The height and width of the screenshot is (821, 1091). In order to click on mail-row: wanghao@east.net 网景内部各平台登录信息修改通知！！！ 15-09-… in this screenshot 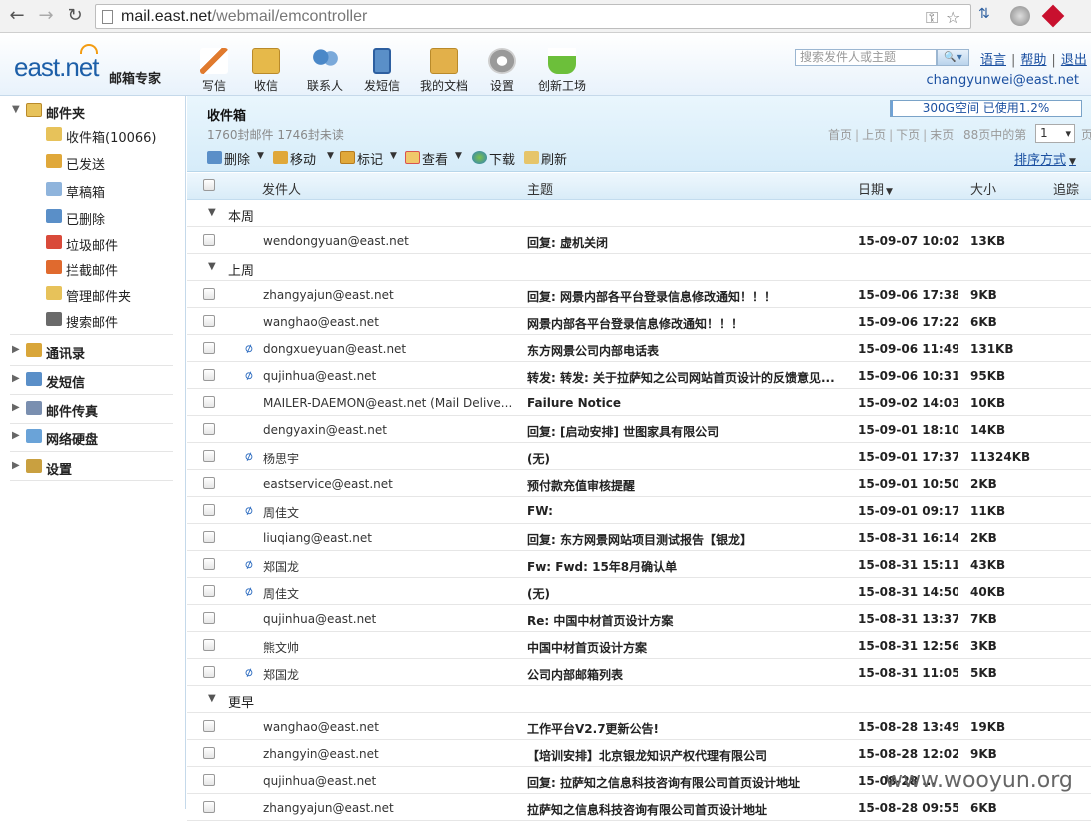, I will do `click(639, 321)`.